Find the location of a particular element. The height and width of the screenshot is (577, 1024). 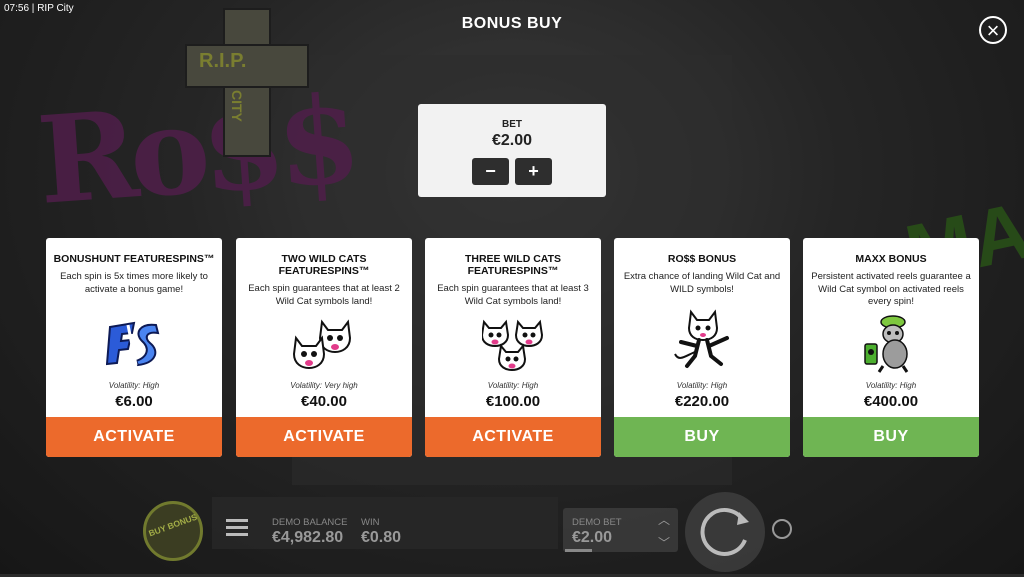

card-price: €400.00 is located at coordinates (891, 401).